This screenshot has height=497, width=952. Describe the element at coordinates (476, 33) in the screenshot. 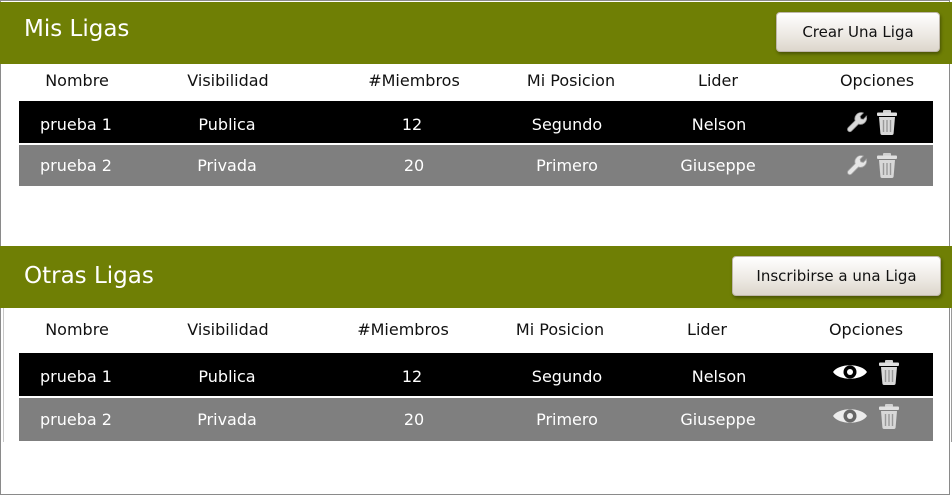

I see `mis-ligas-header: Mis Ligas Crear Una Liga` at that location.